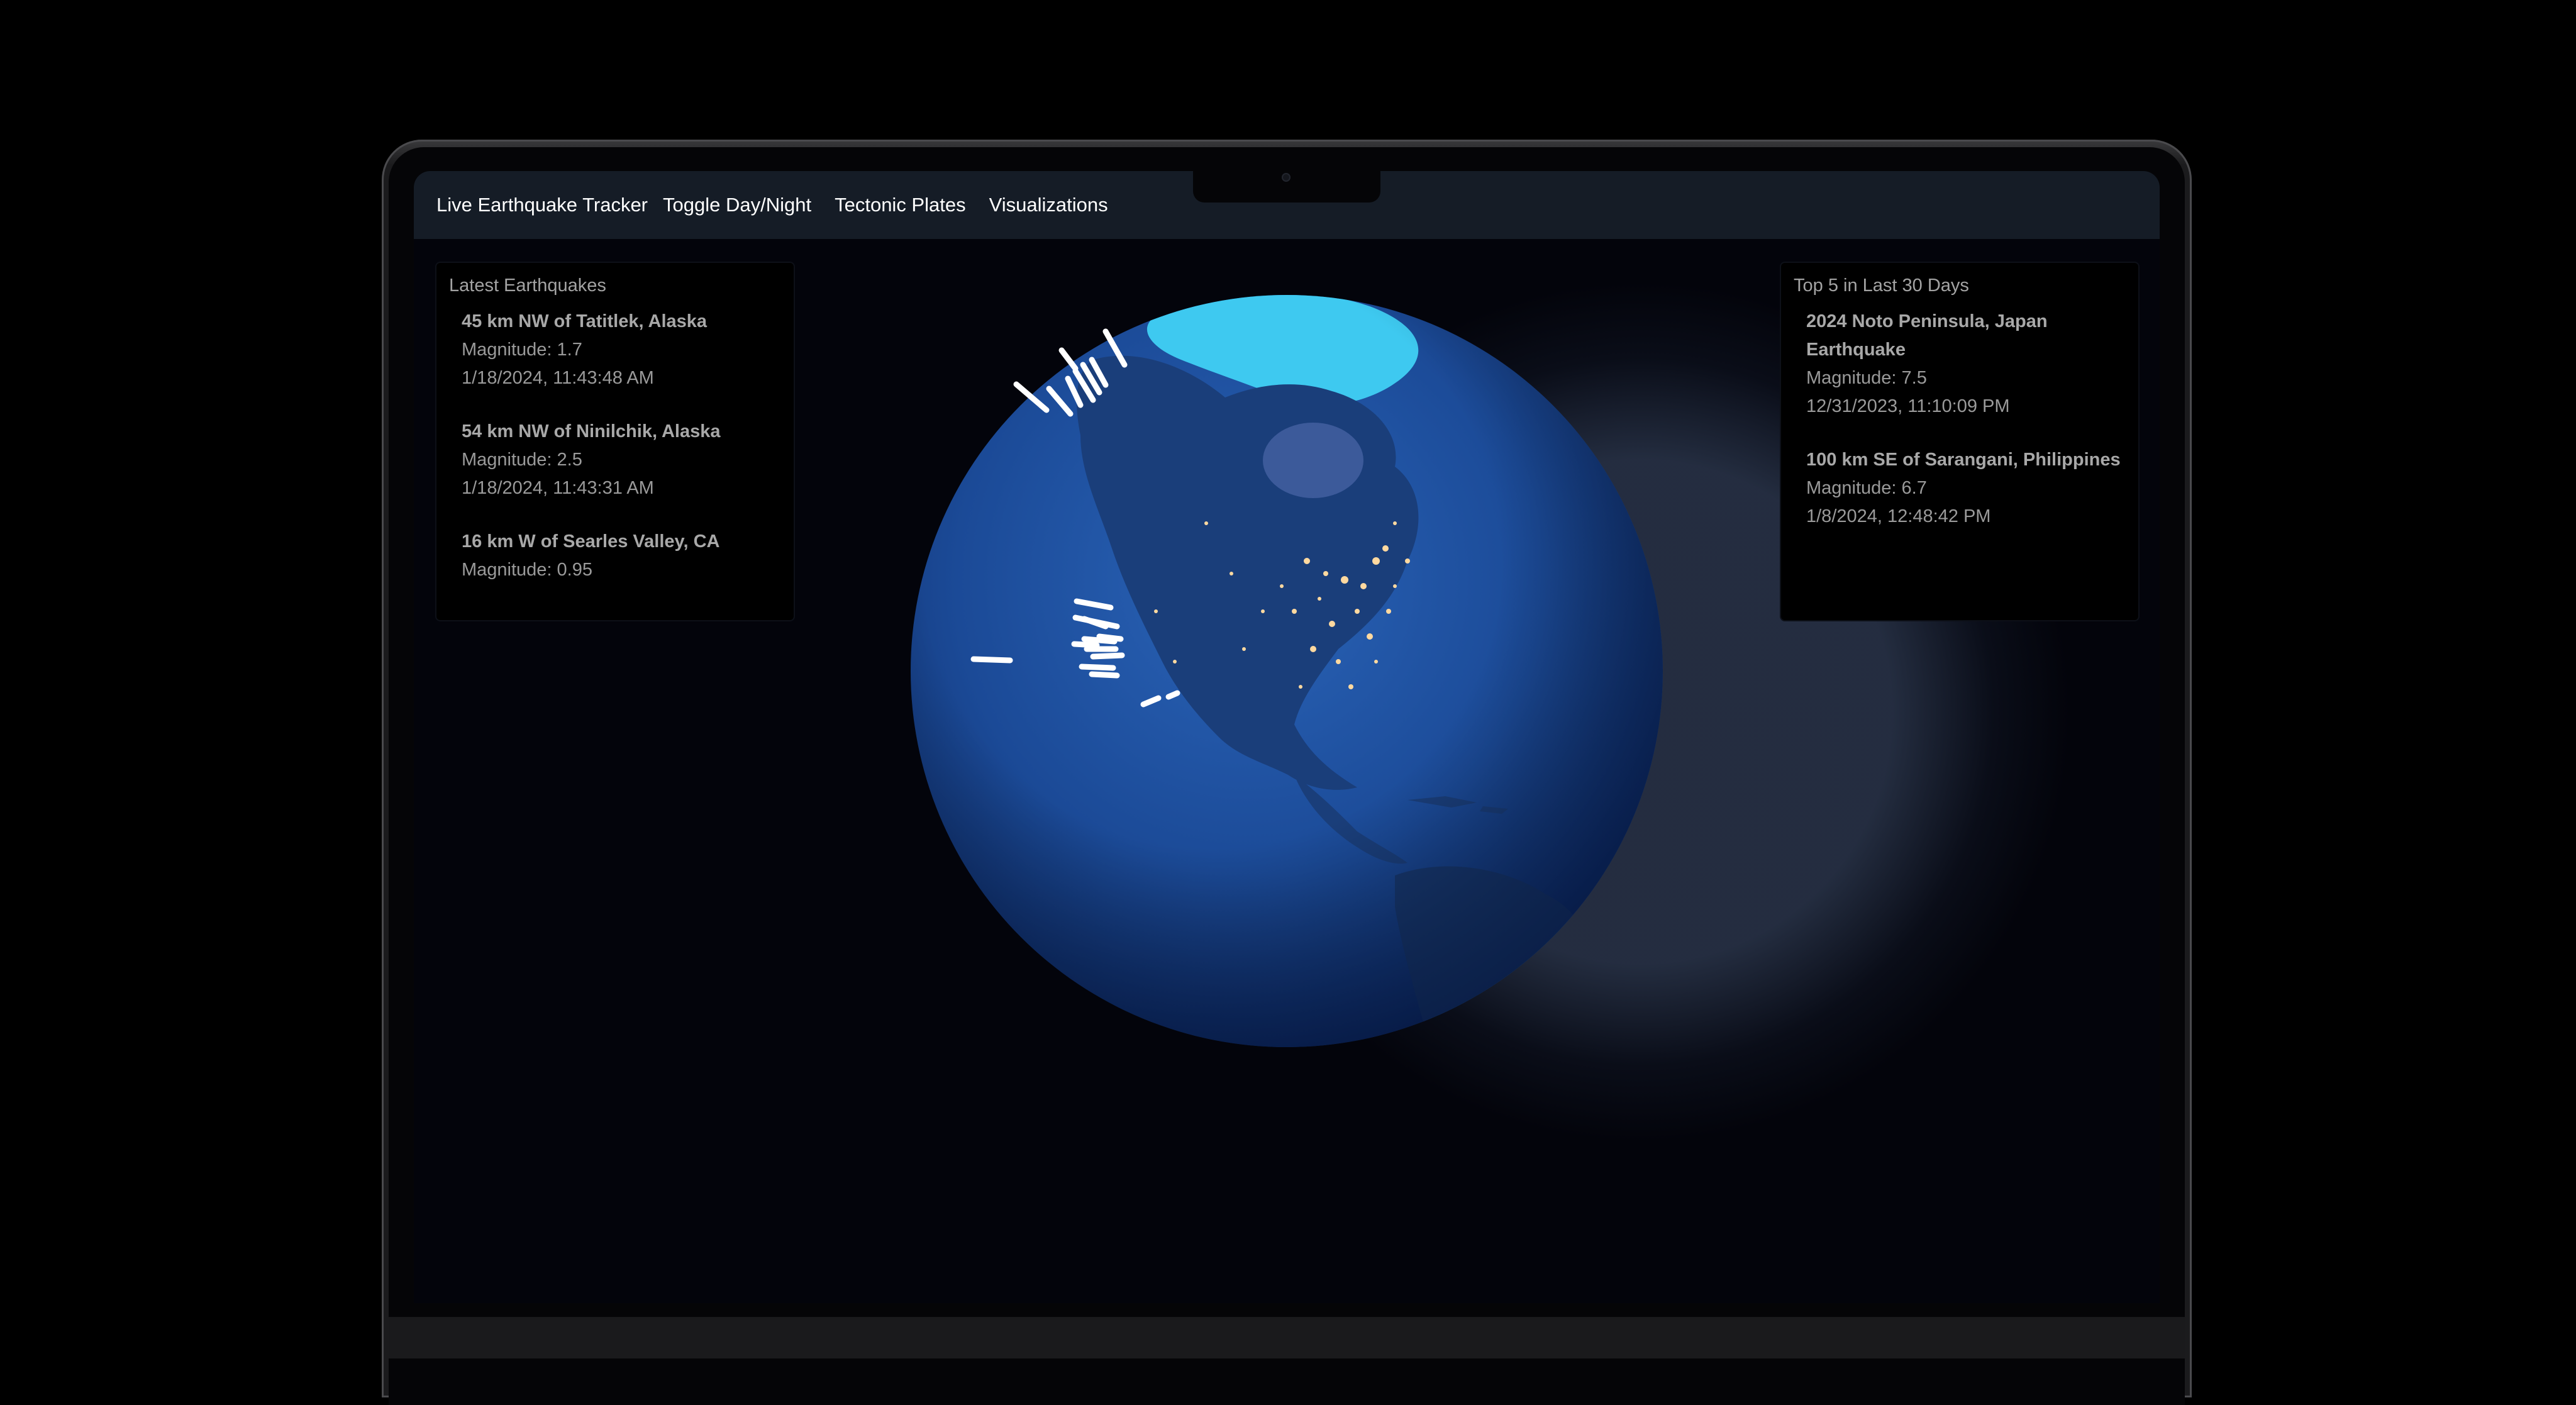 The height and width of the screenshot is (1405, 2576). I want to click on quake-place: 45 km NW of Tatitlek, Alaska, so click(585, 321).